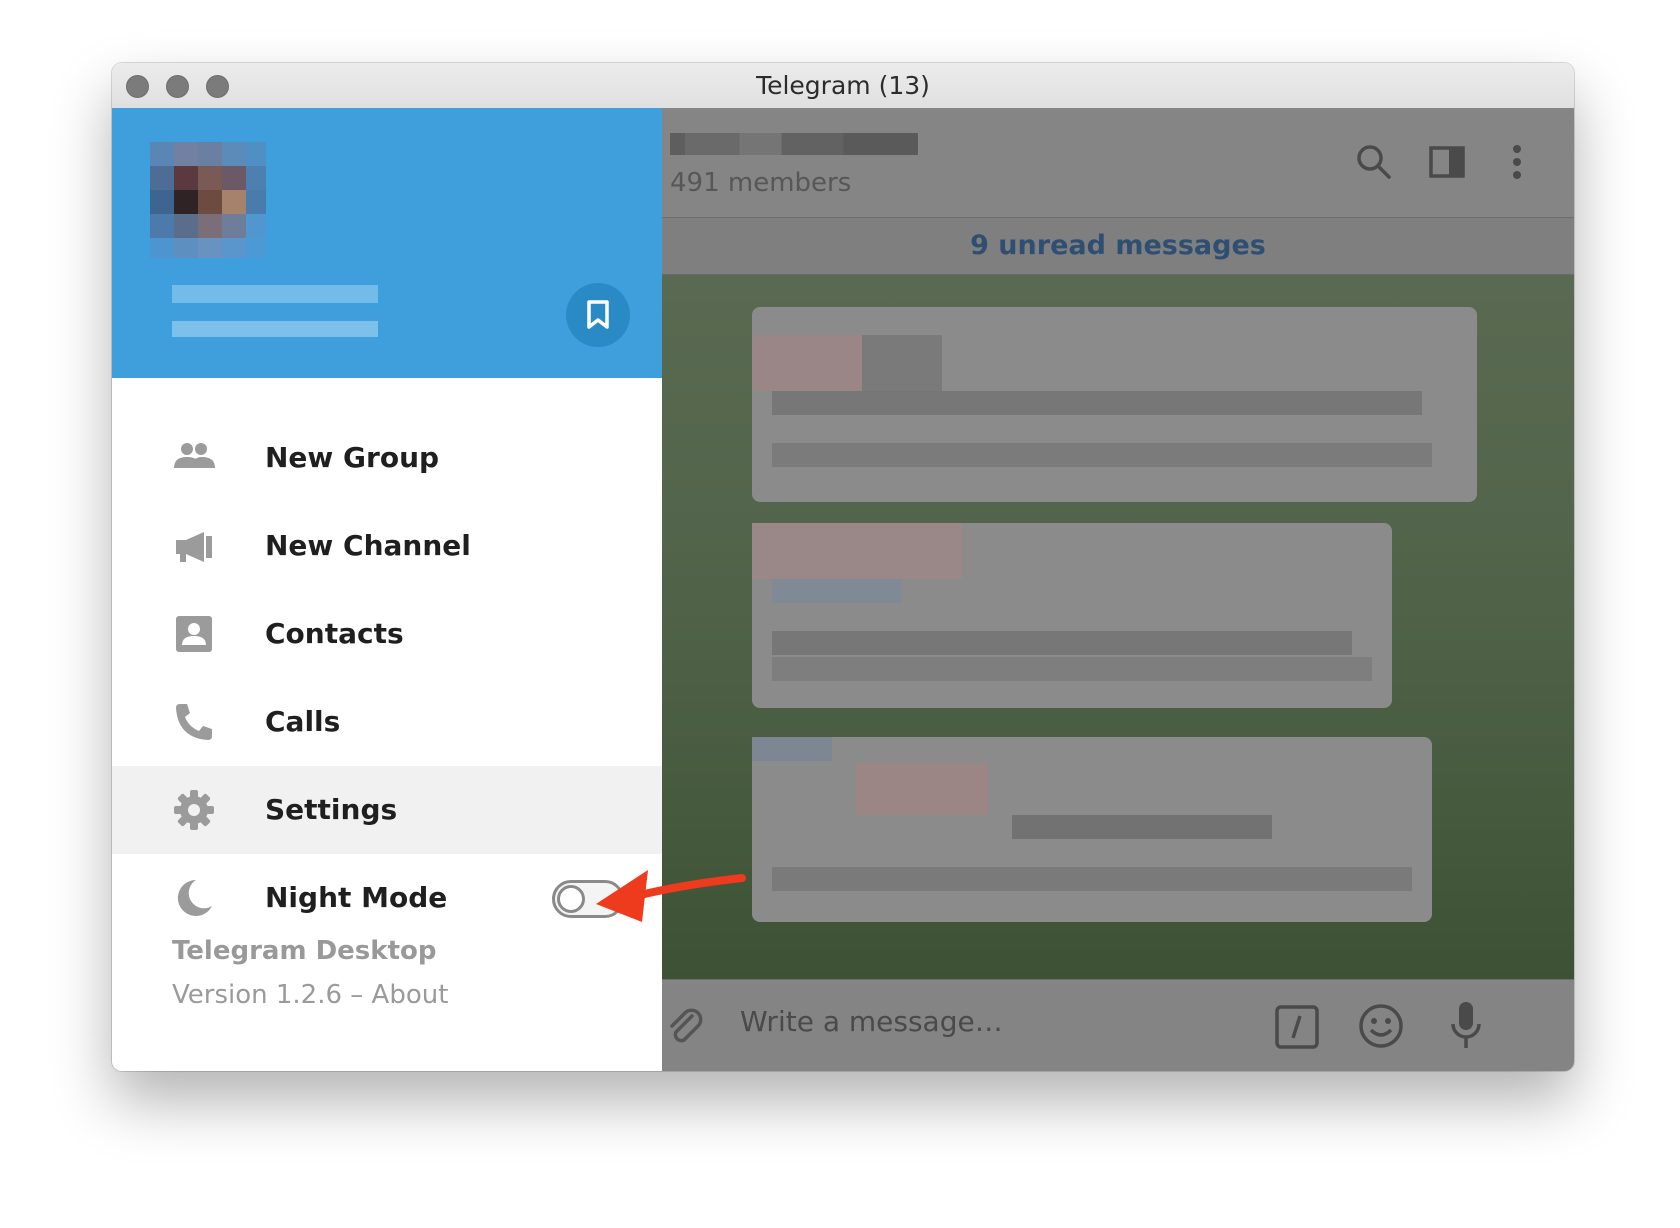  I want to click on version-about-link: Version 1.2.6 – About, so click(310, 995).